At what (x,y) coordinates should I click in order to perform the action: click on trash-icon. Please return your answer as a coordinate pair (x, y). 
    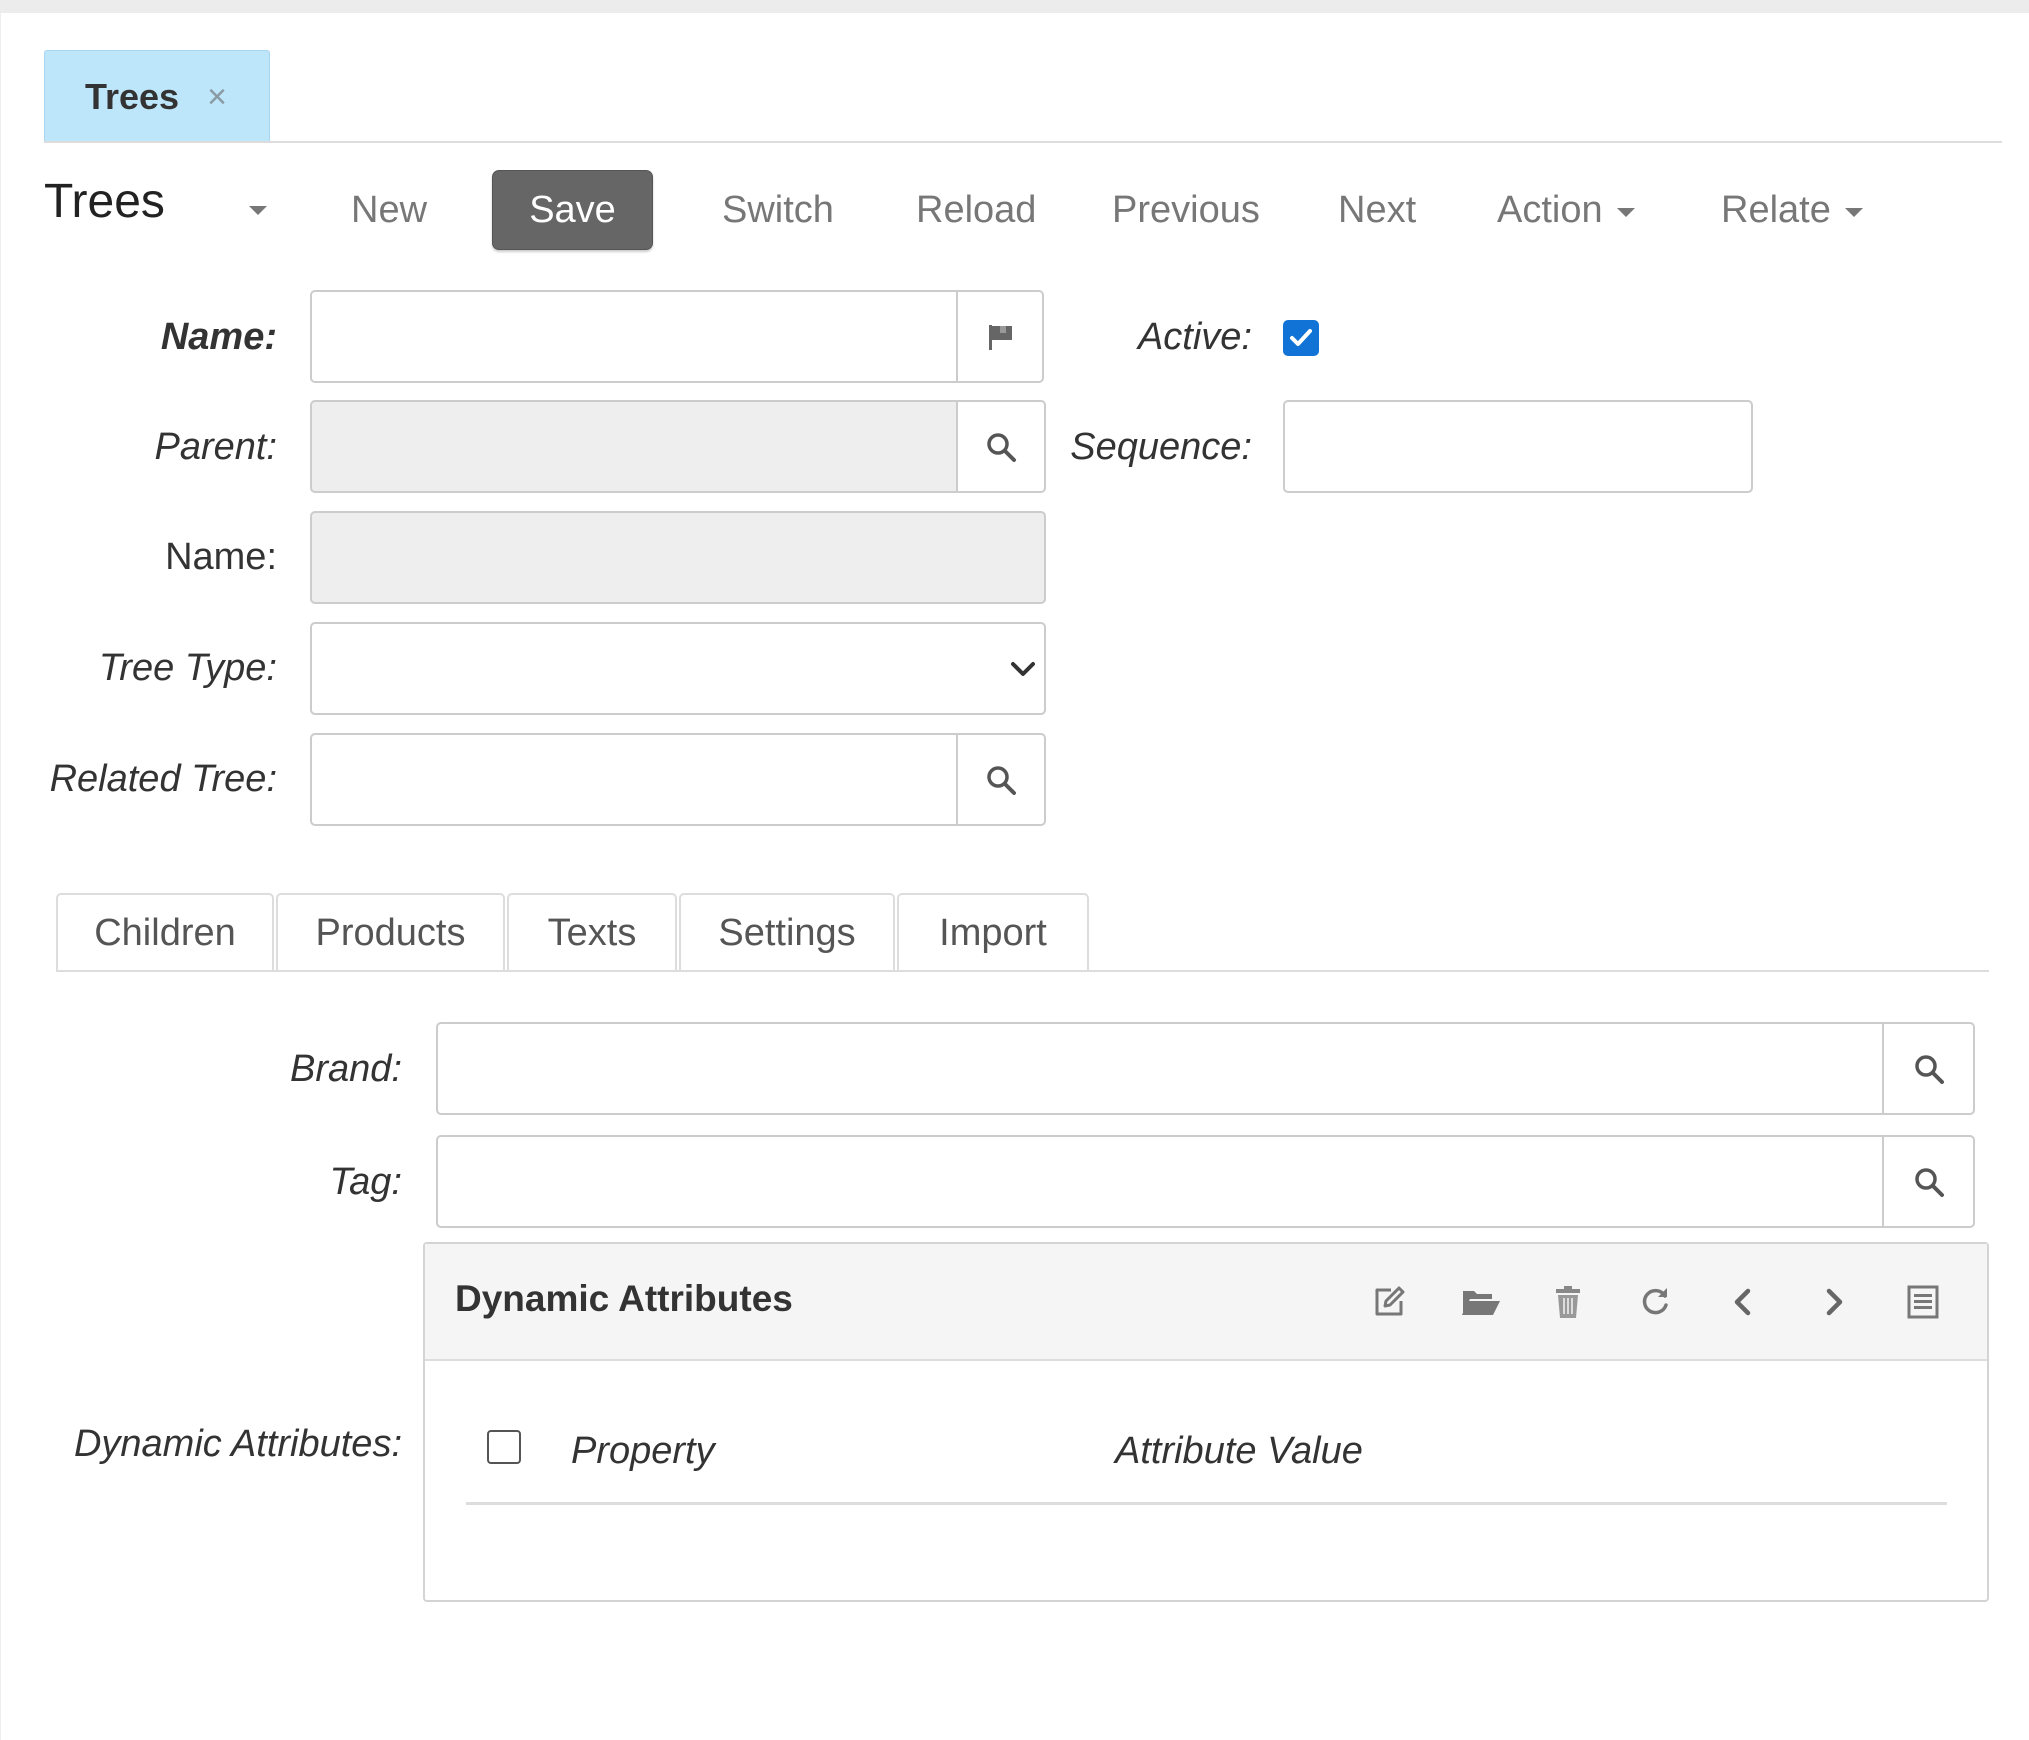
    Looking at the image, I should click on (1568, 1302).